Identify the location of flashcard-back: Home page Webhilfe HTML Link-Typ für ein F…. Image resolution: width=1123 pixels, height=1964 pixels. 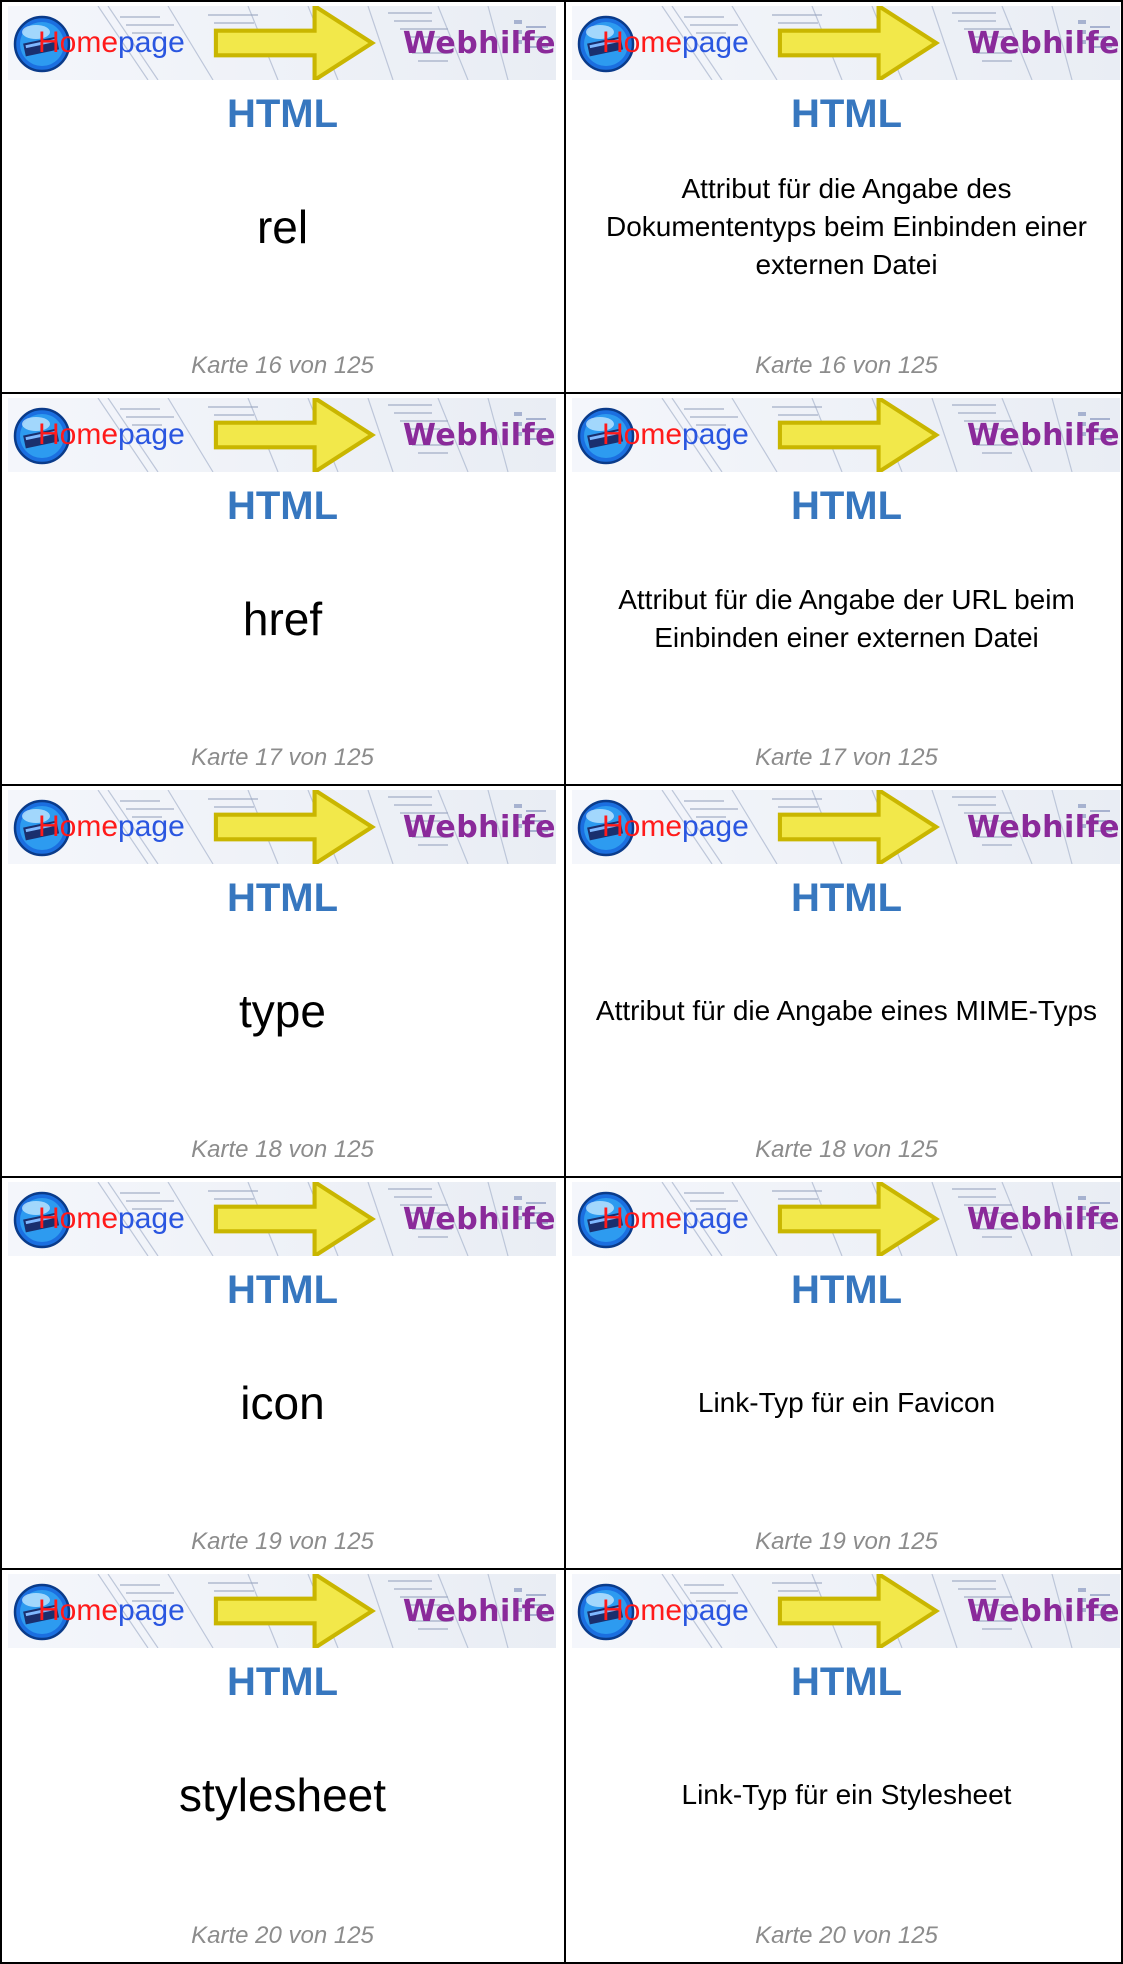
(844, 1373).